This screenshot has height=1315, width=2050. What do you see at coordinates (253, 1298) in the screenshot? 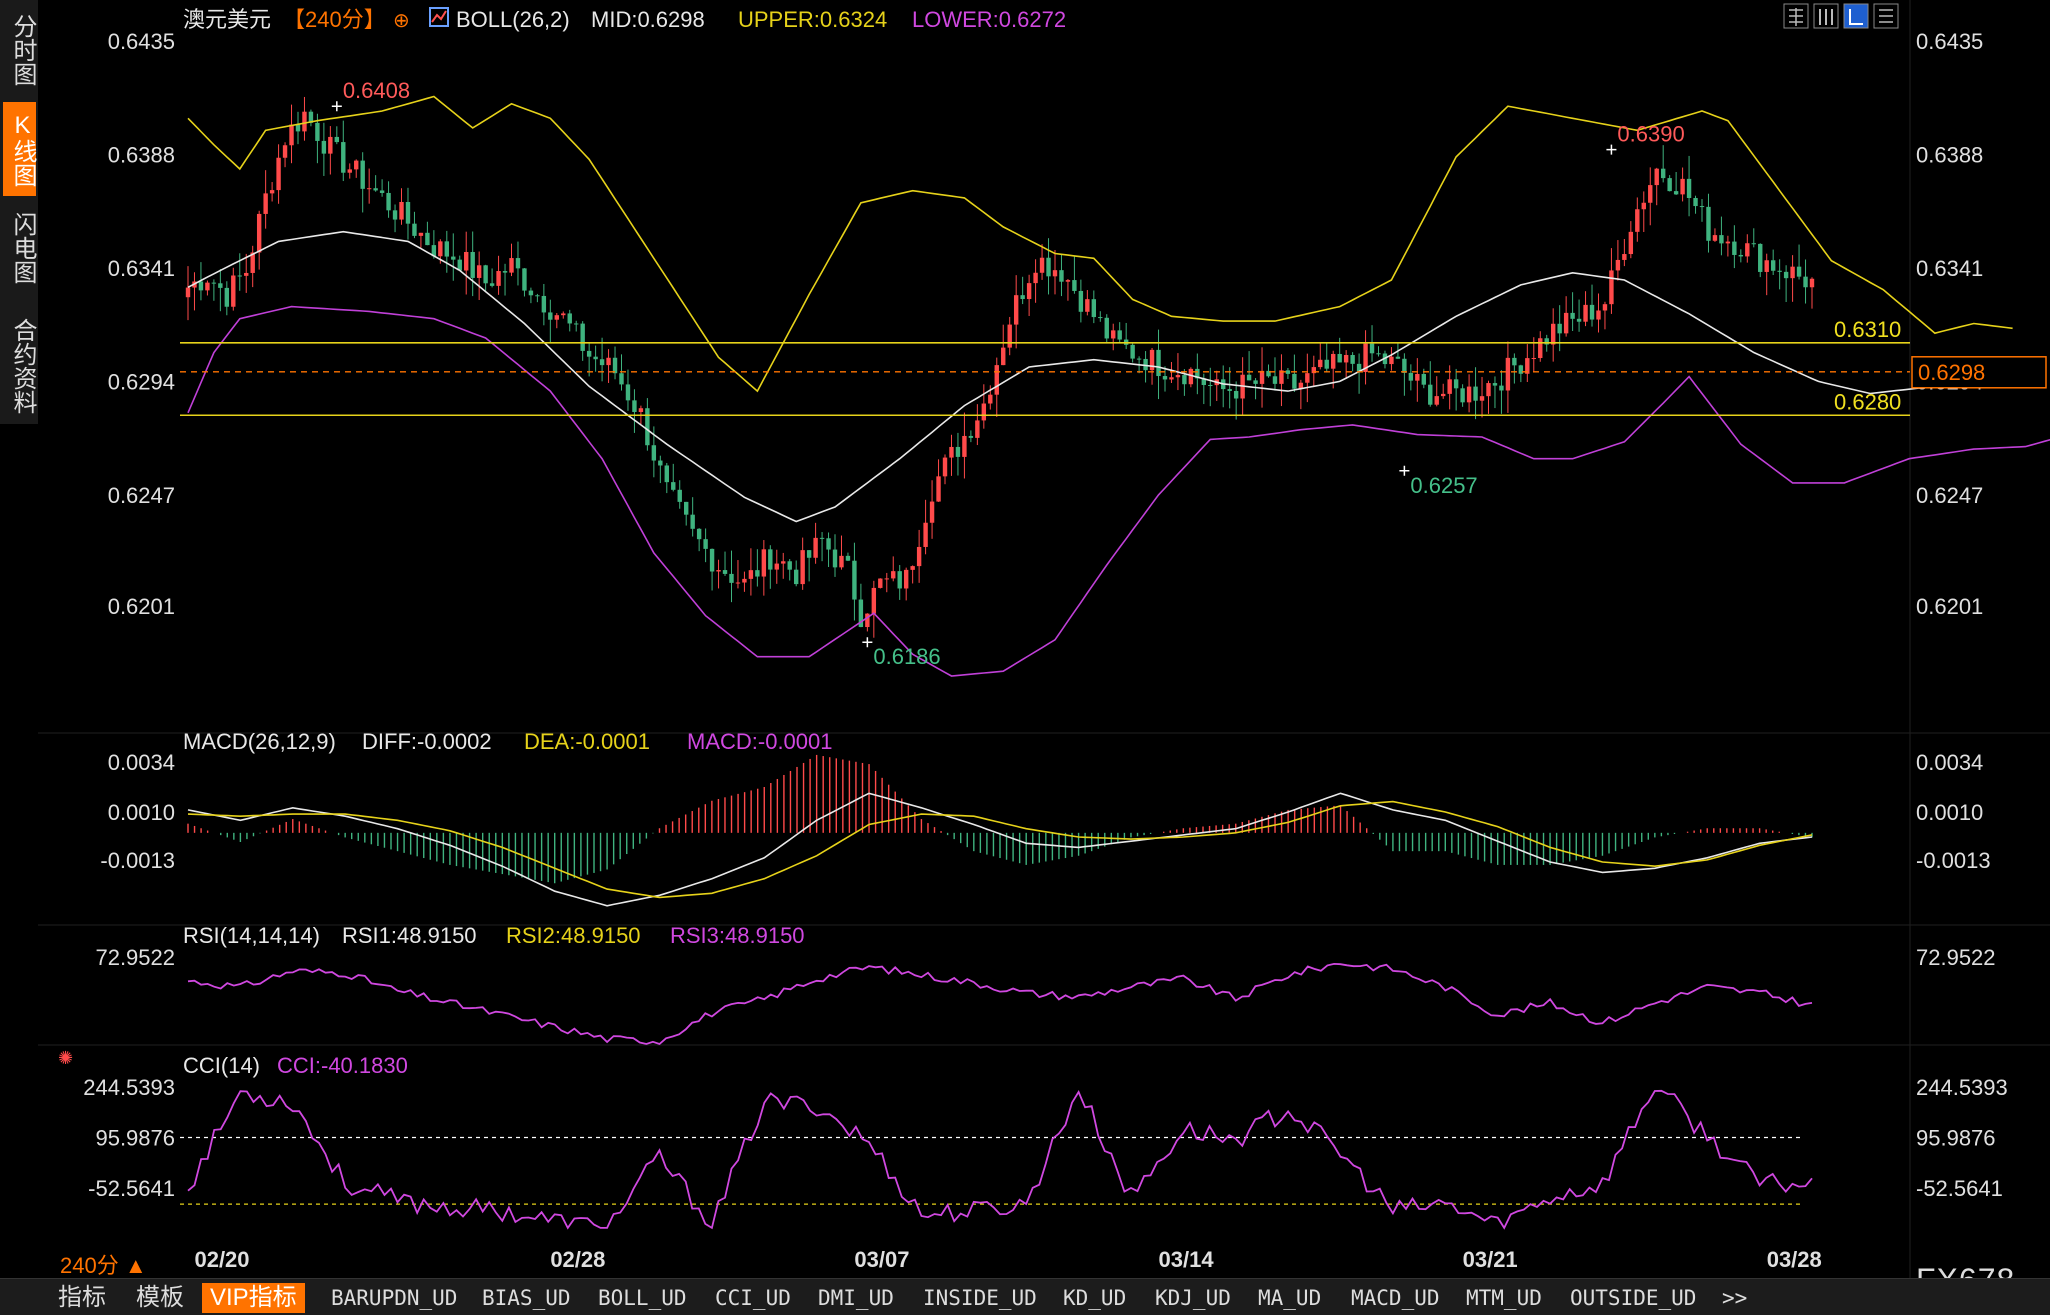
I see `tab-vip-indicators: VIP指标` at bounding box center [253, 1298].